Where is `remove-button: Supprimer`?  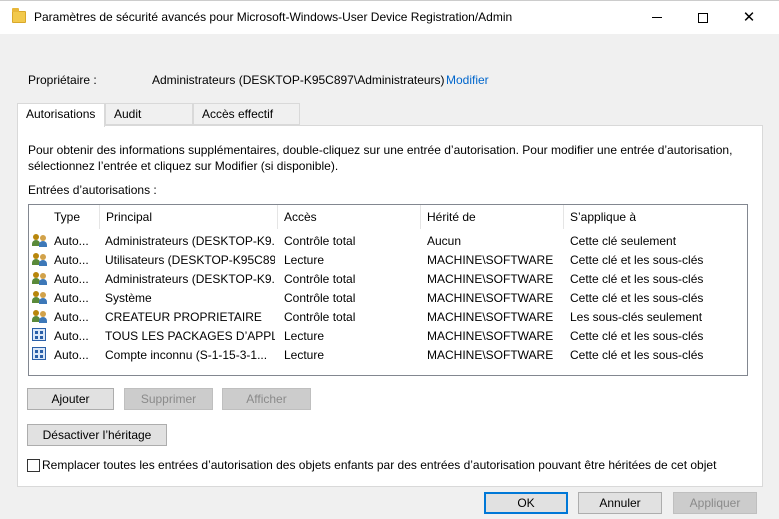 remove-button: Supprimer is located at coordinates (168, 399).